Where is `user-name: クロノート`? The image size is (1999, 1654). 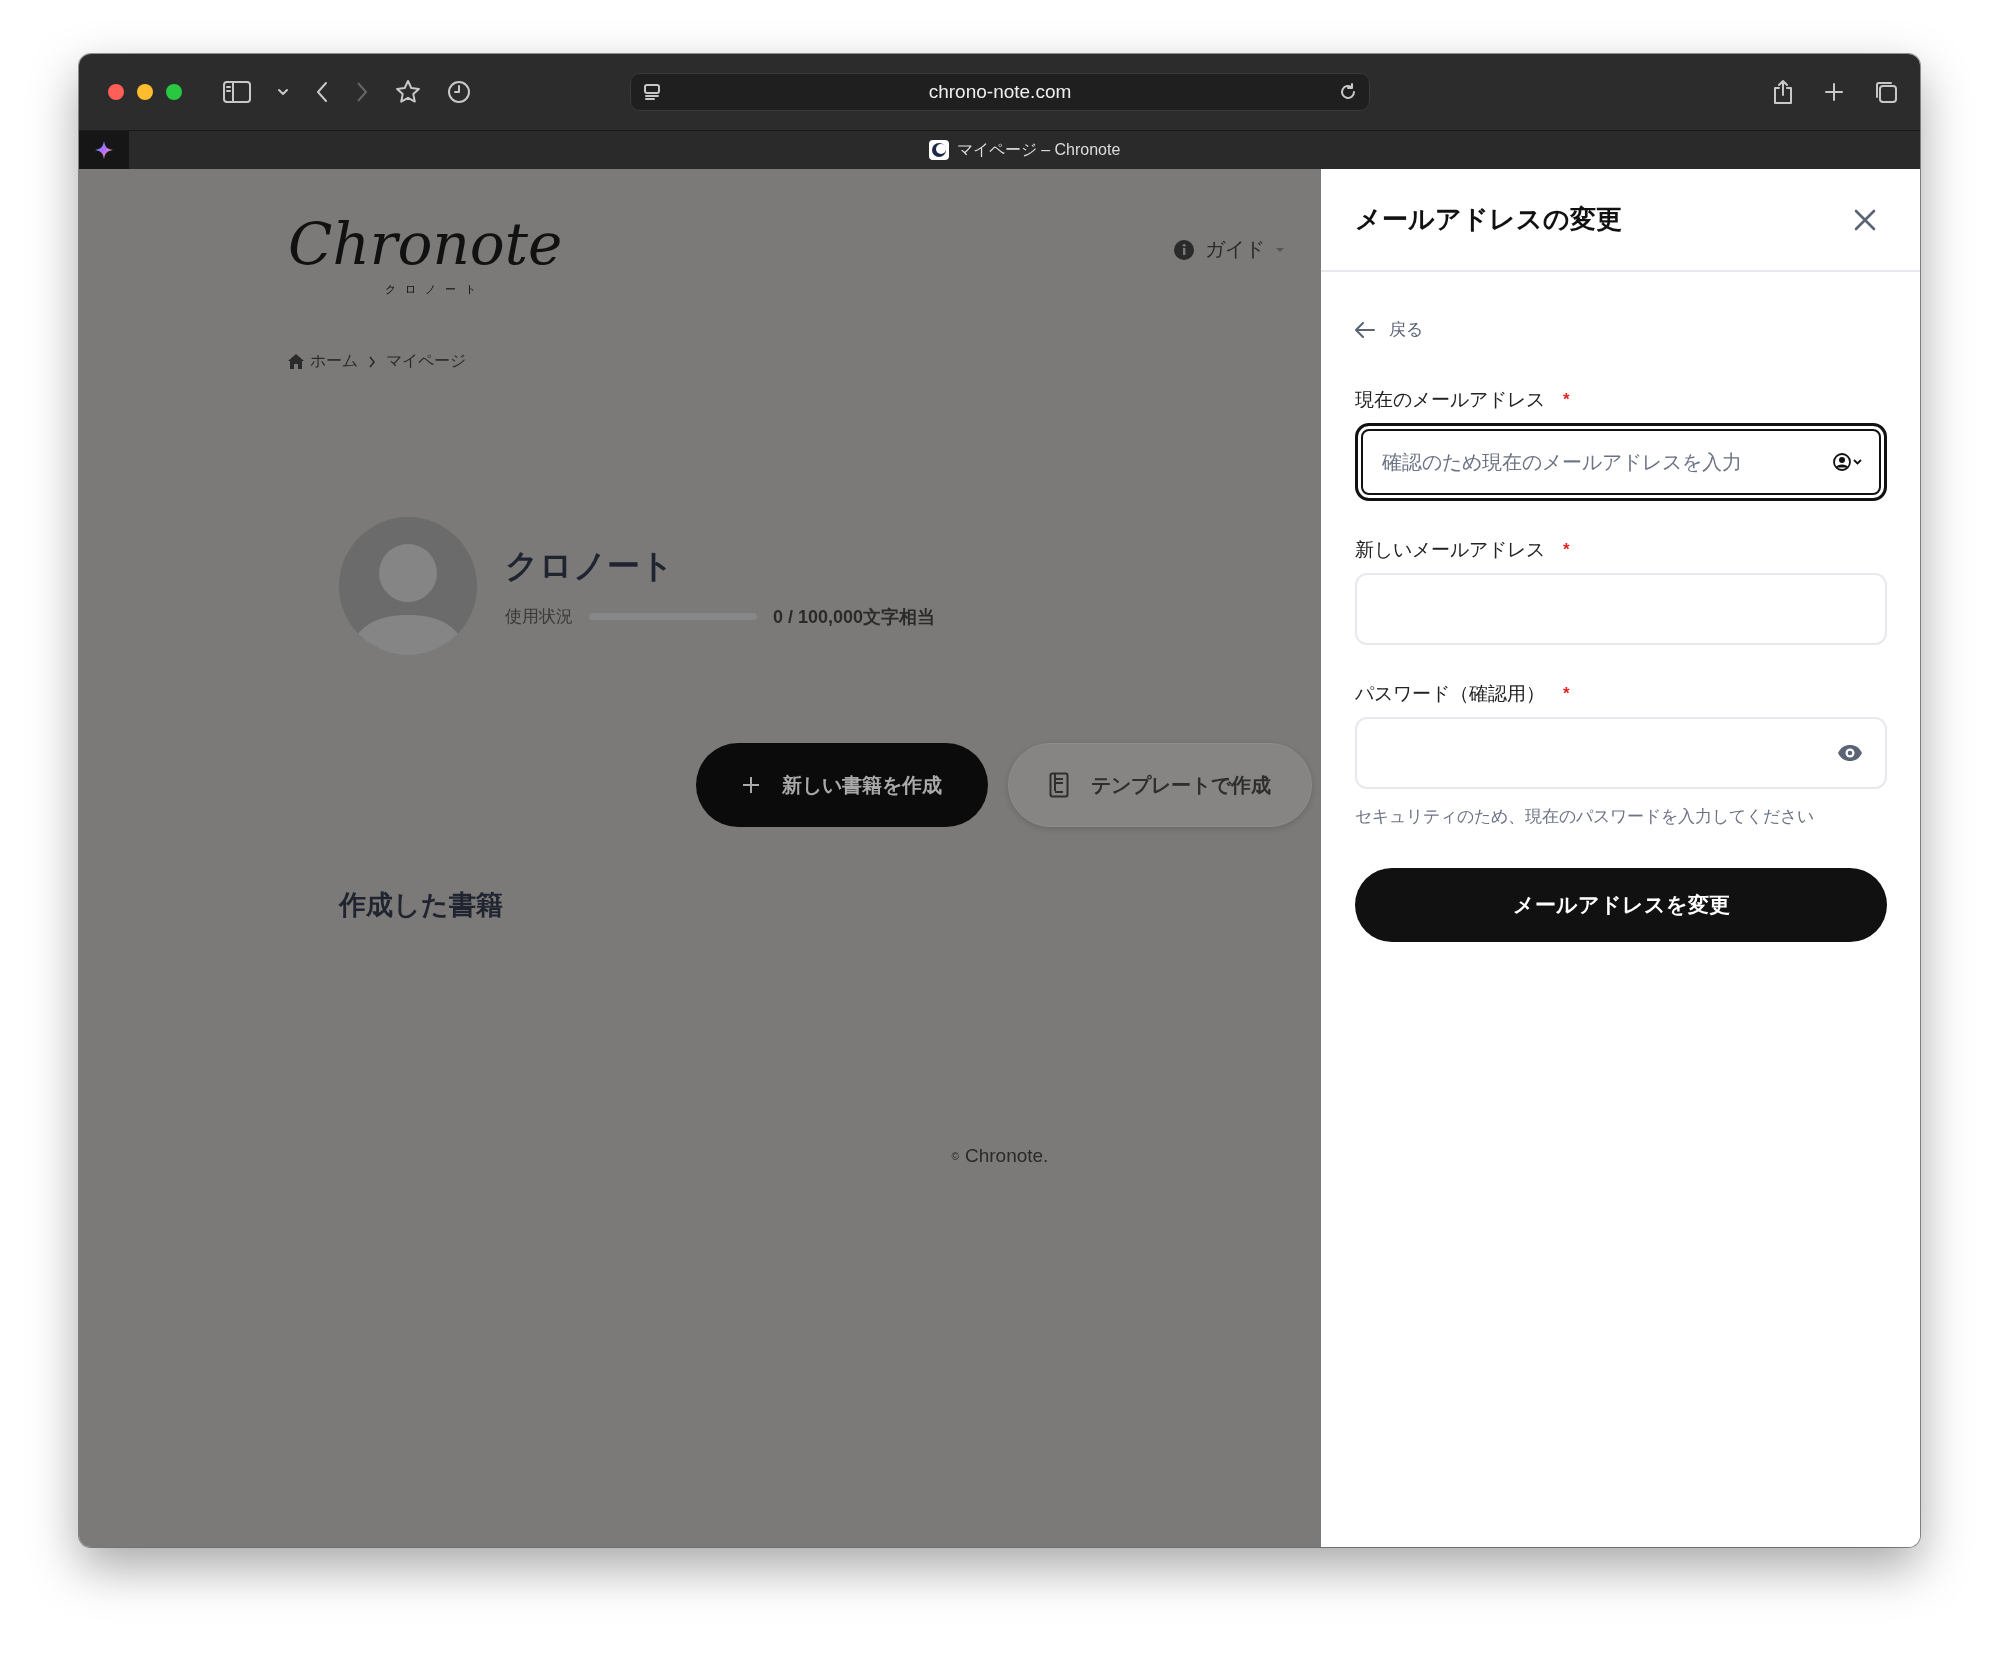 user-name: クロノート is located at coordinates (590, 565).